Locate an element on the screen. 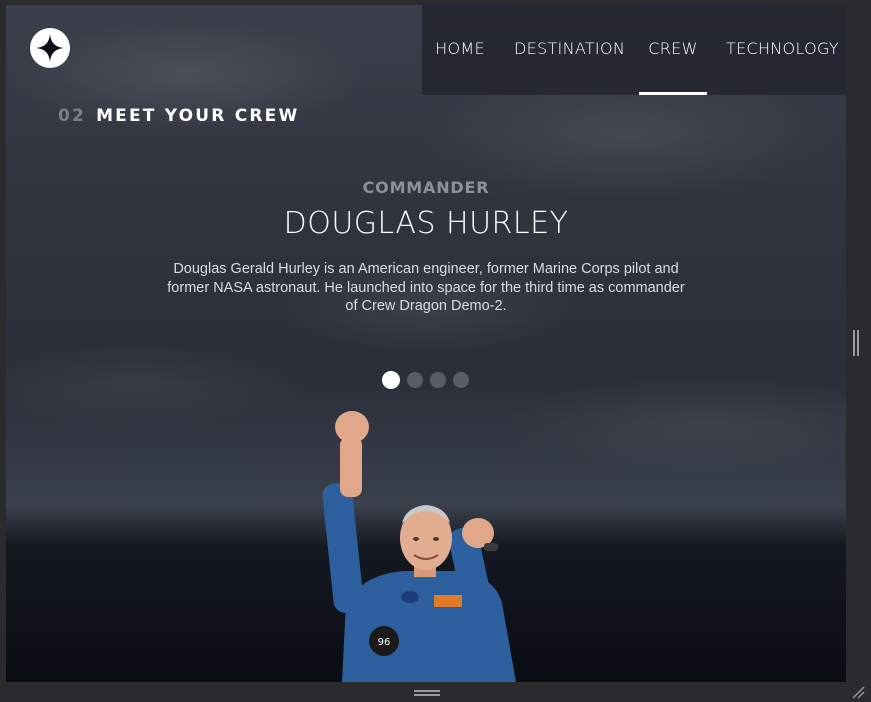 The width and height of the screenshot is (871, 702). star-shape is located at coordinates (50, 48).